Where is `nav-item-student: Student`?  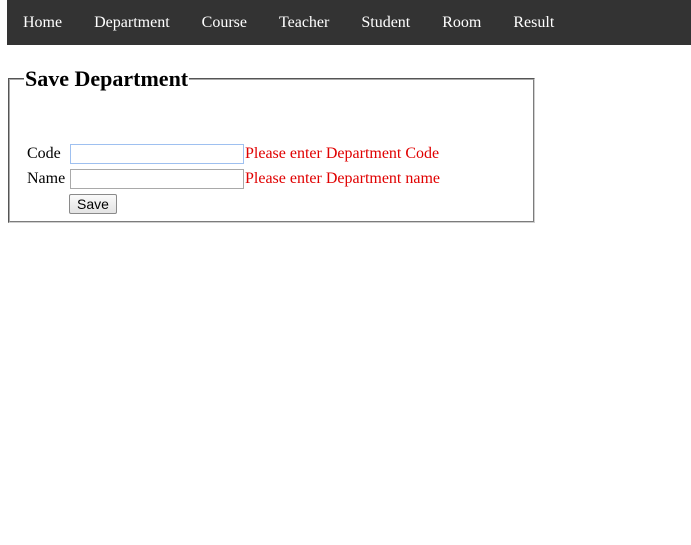
nav-item-student: Student is located at coordinates (385, 22).